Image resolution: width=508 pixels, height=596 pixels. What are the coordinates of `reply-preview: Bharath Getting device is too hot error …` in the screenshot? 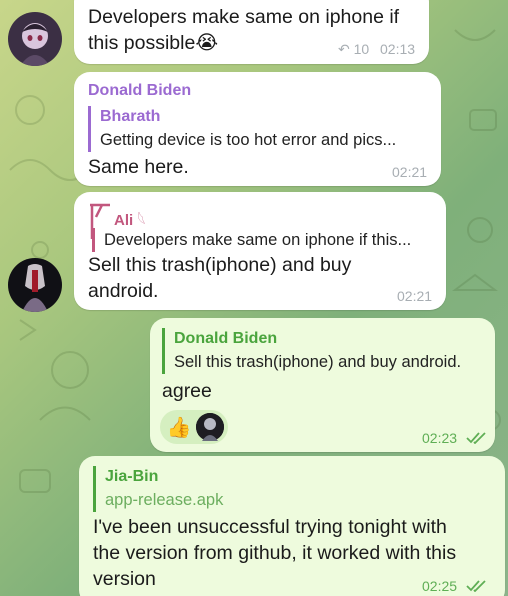 It's located at (242, 129).